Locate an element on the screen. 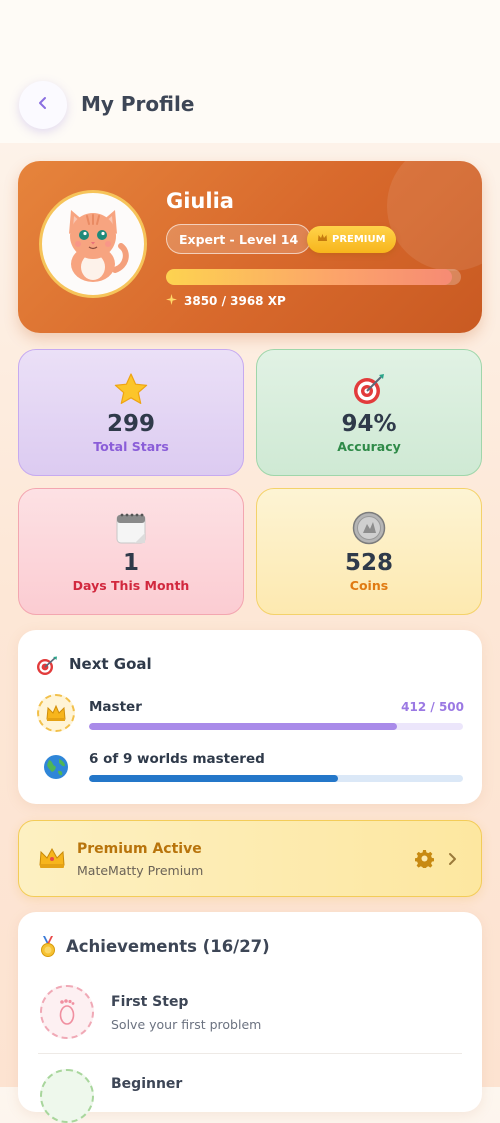 This screenshot has height=1123, width=500. stat-card-days: 1 Days This Month is located at coordinates (131, 551).